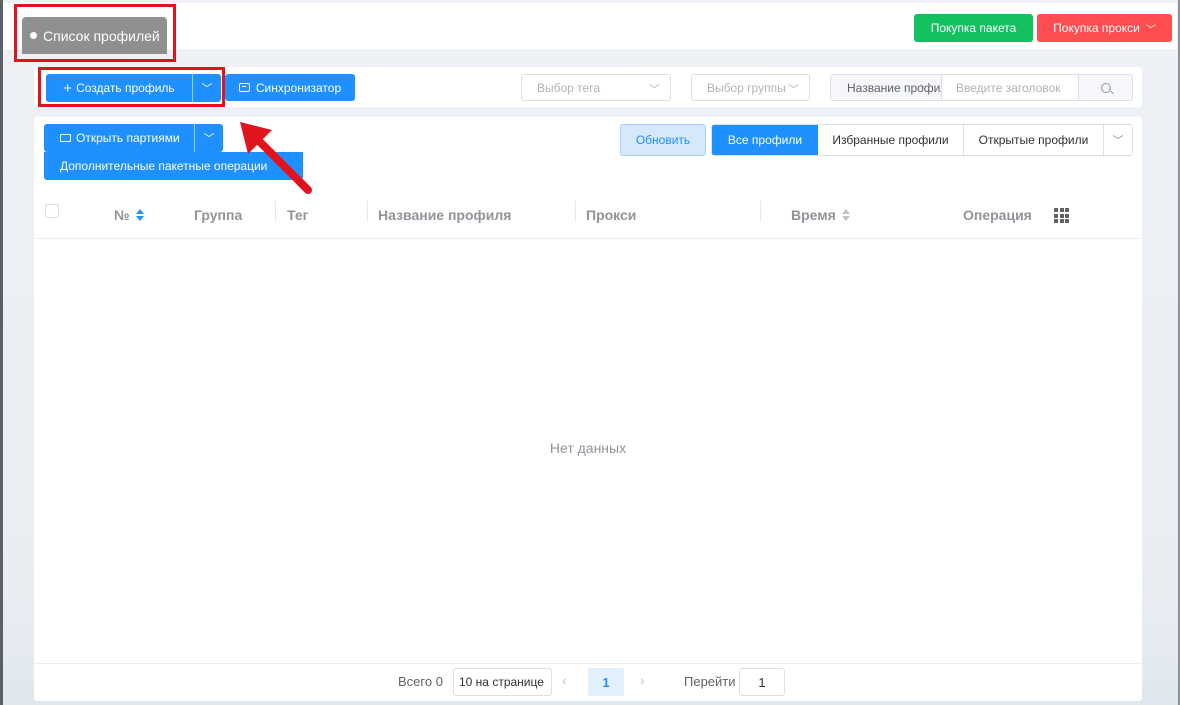 The height and width of the screenshot is (705, 1180). I want to click on group-select: Выбор группы ﹀, so click(750, 87).